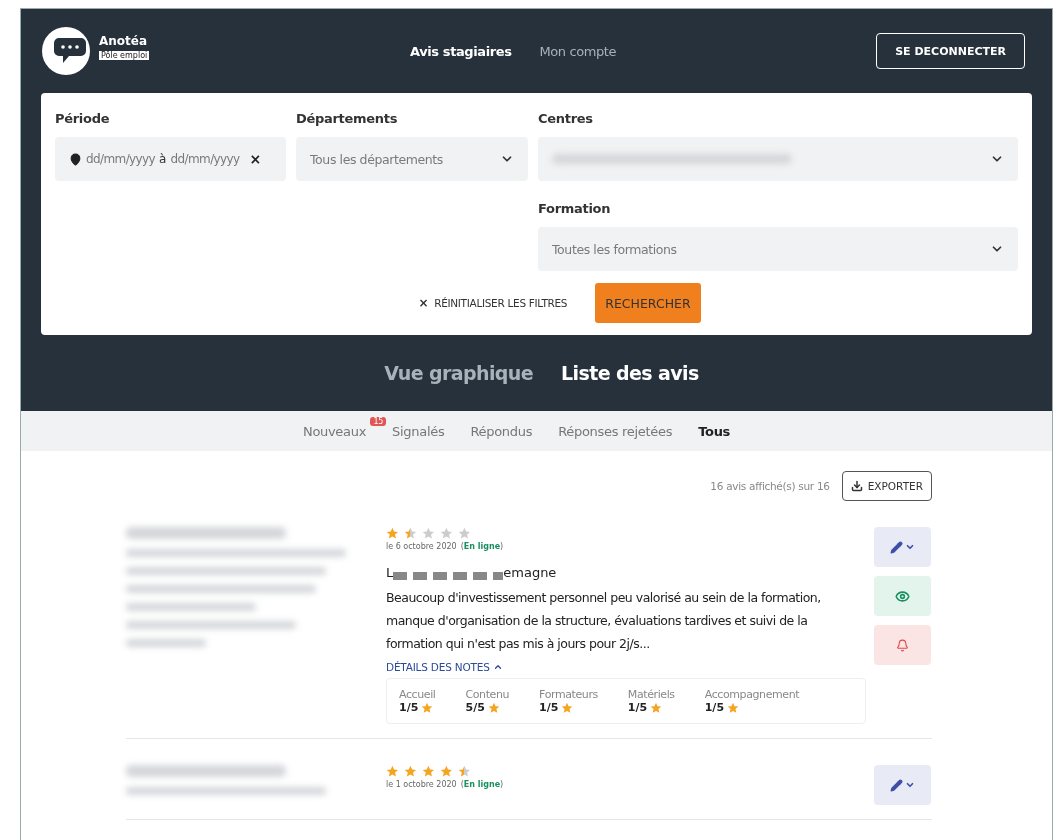 The image size is (1061, 840). Describe the element at coordinates (497, 667) in the screenshot. I see `chevron-up-icon` at that location.